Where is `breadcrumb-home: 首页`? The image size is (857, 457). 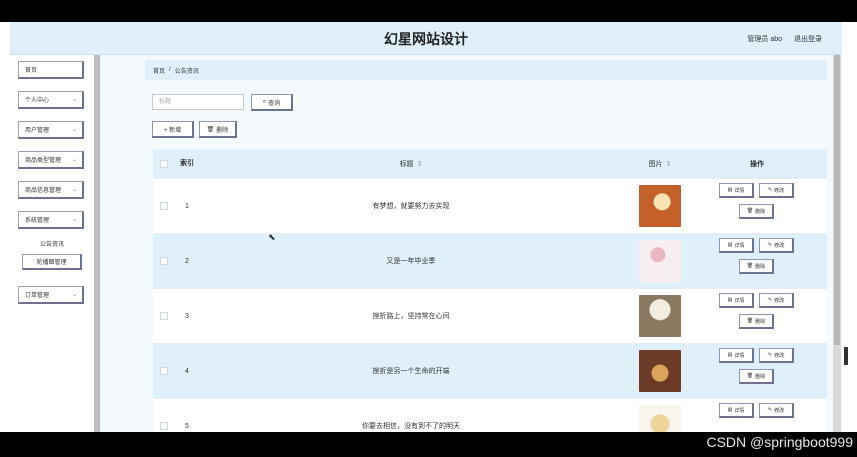
breadcrumb-home: 首页 is located at coordinates (159, 70).